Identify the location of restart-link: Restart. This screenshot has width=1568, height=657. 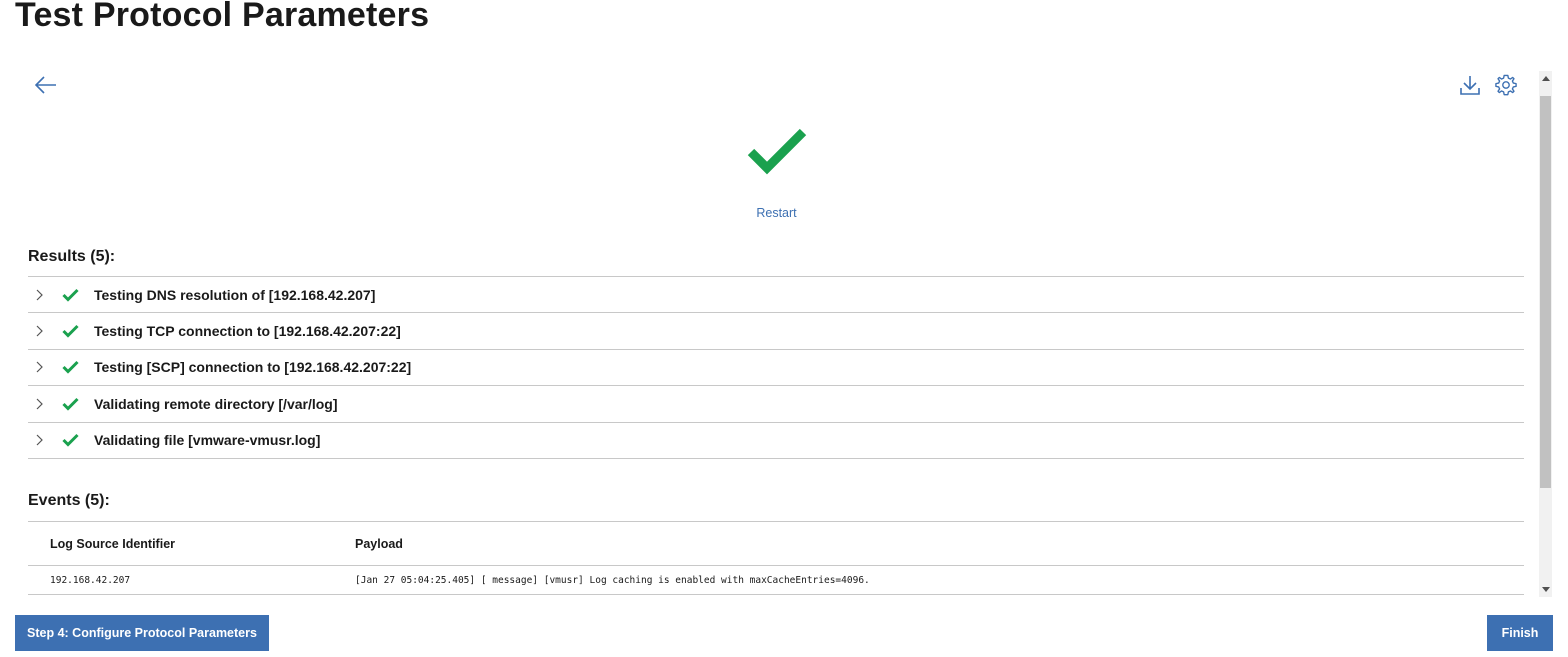
(776, 213).